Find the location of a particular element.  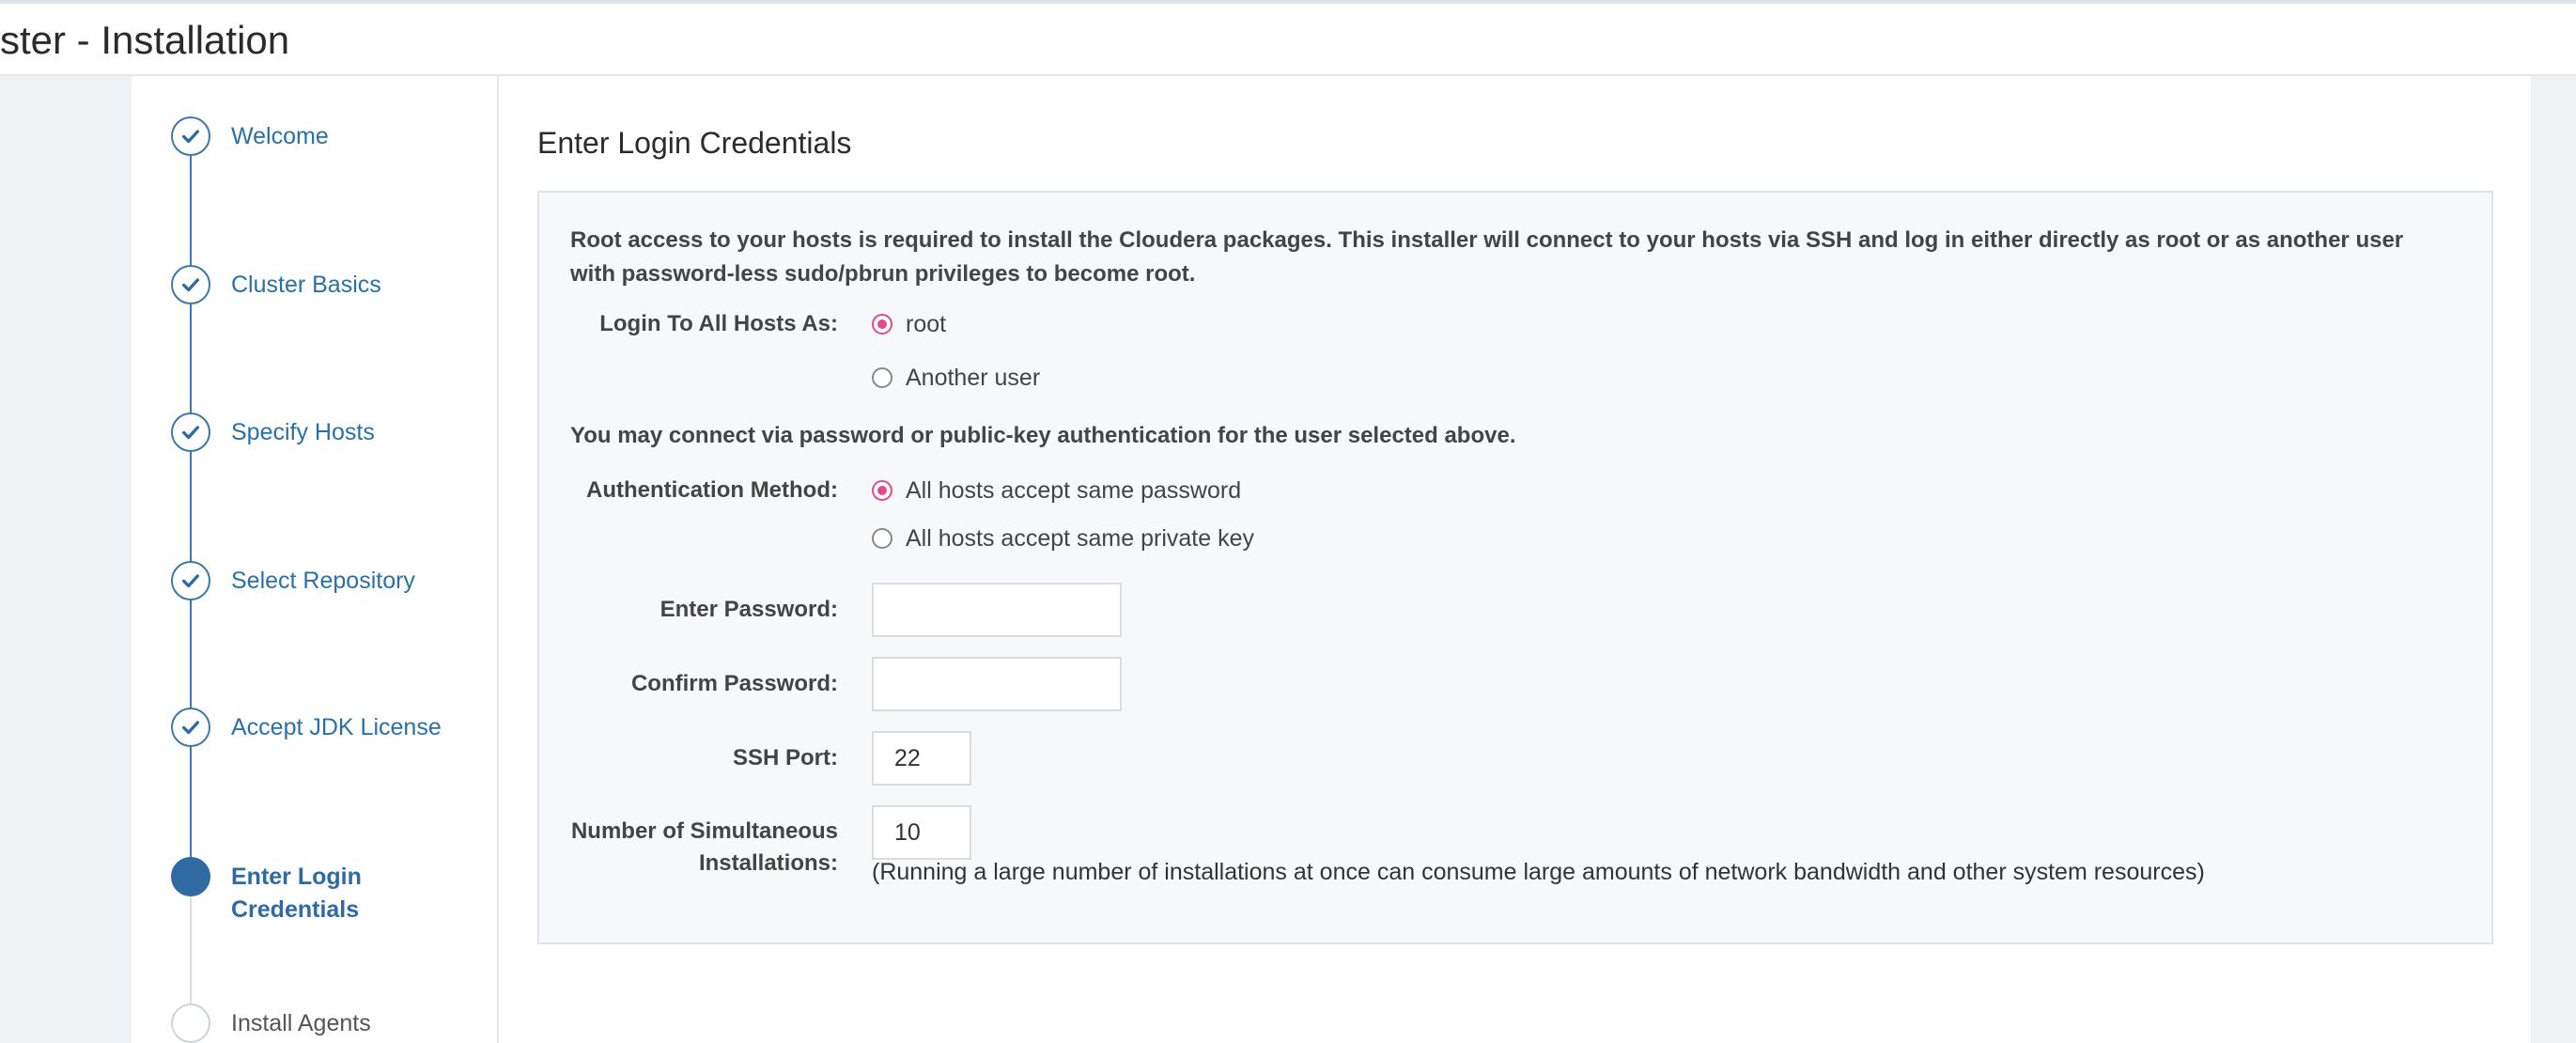

radio-label: root is located at coordinates (926, 324).